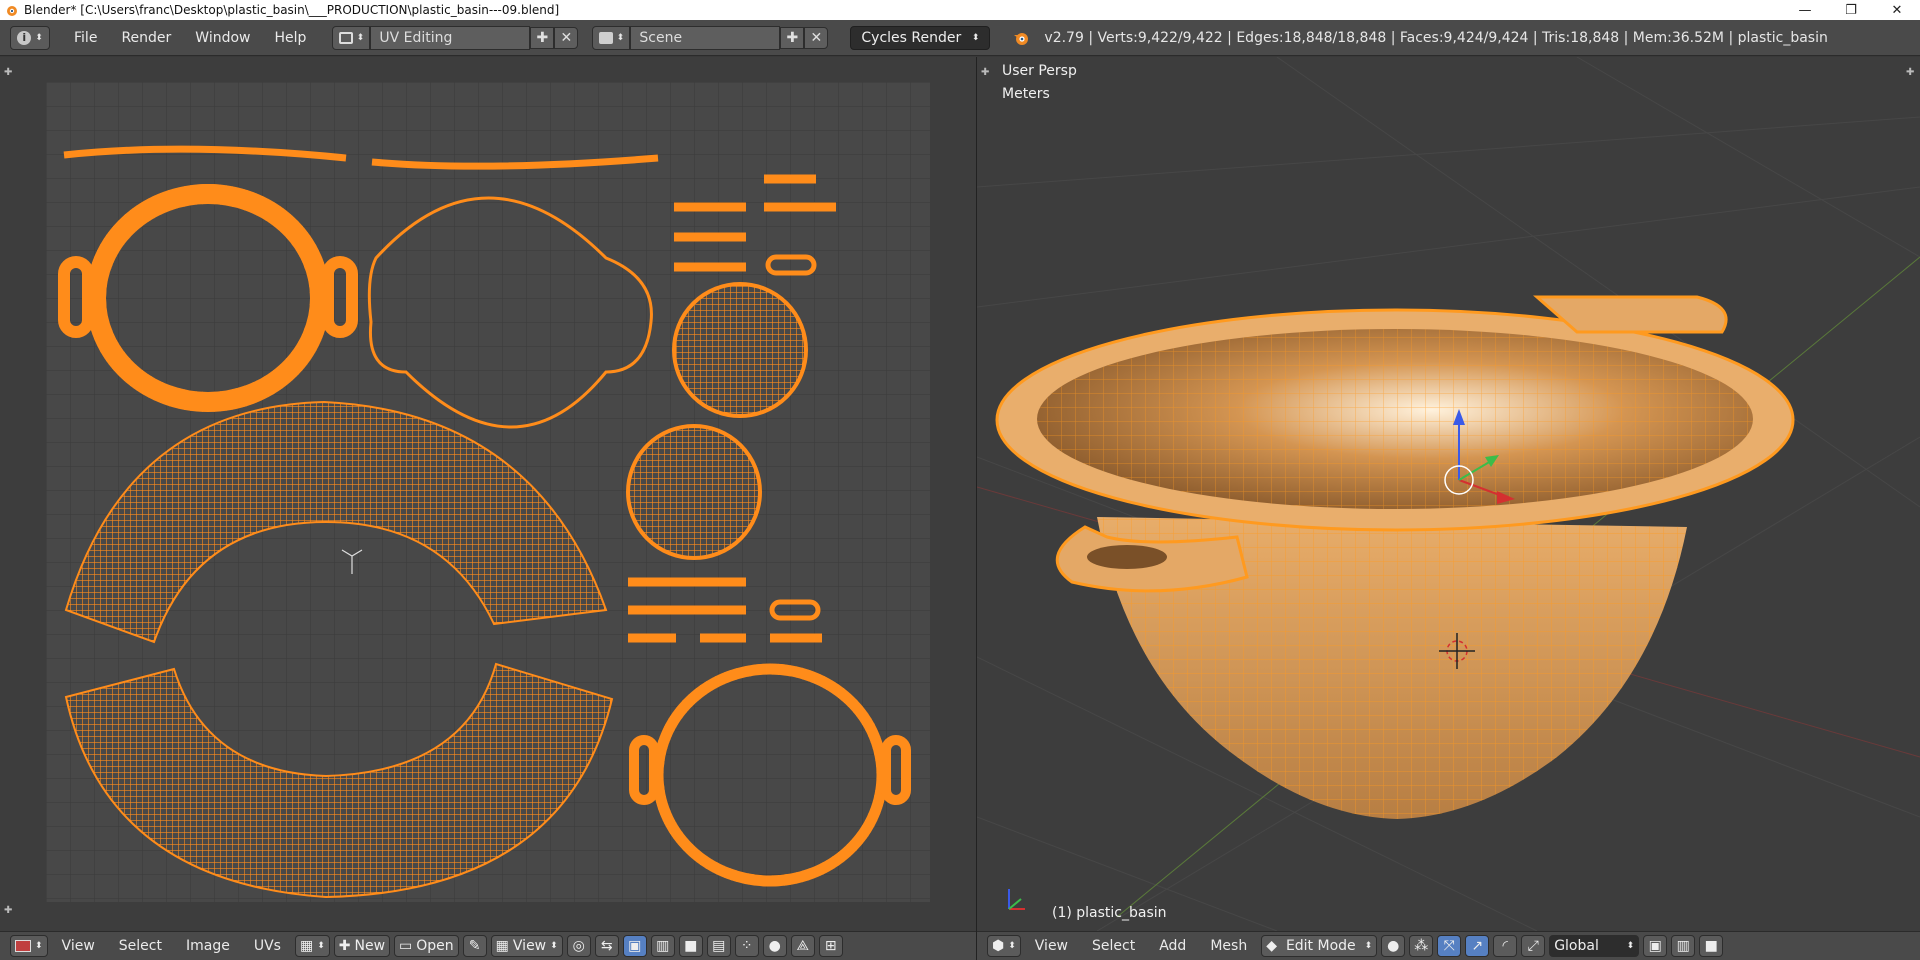  What do you see at coordinates (1172, 946) in the screenshot?
I see `3d-menu-add: Add` at bounding box center [1172, 946].